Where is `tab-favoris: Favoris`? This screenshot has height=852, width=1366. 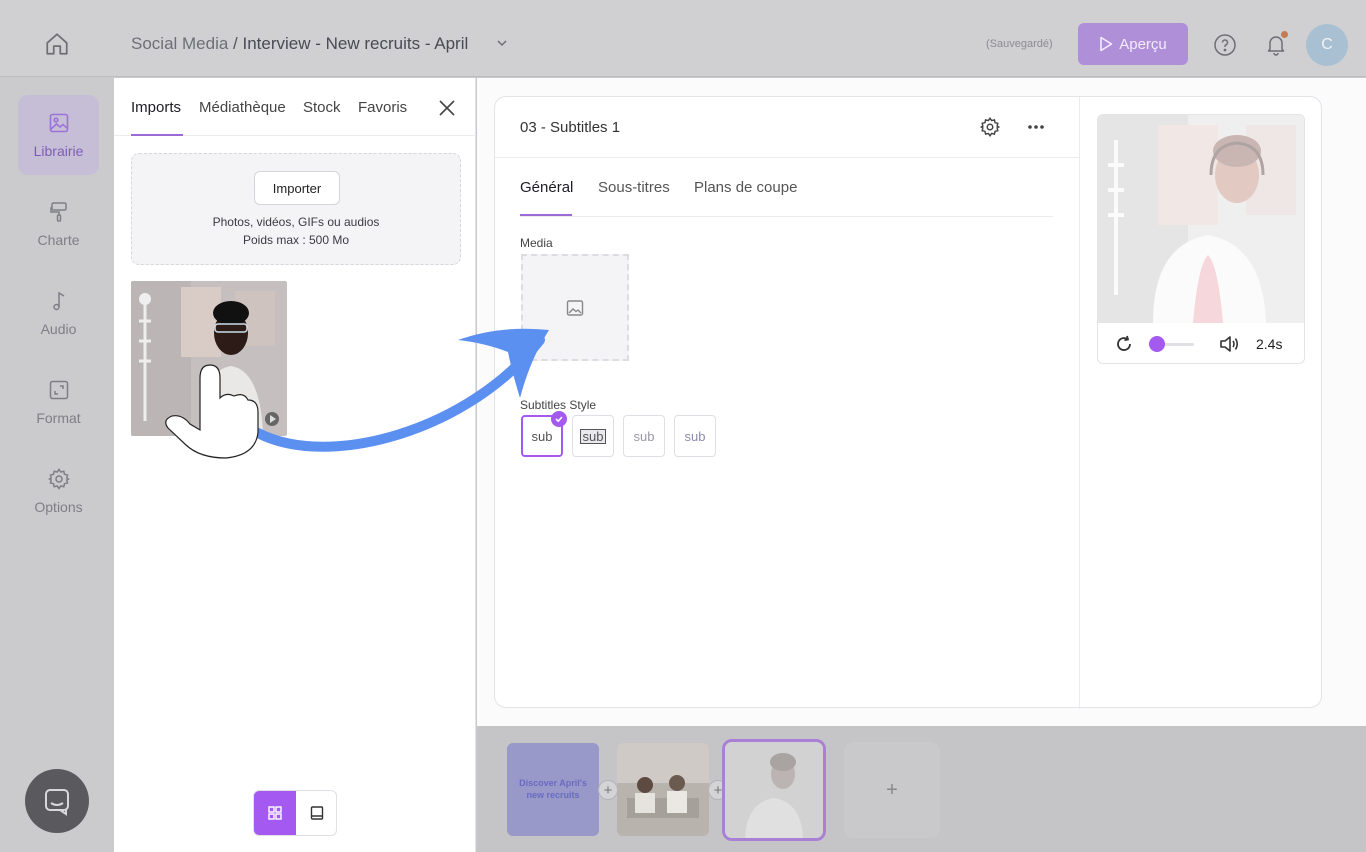 tab-favoris: Favoris is located at coordinates (382, 107).